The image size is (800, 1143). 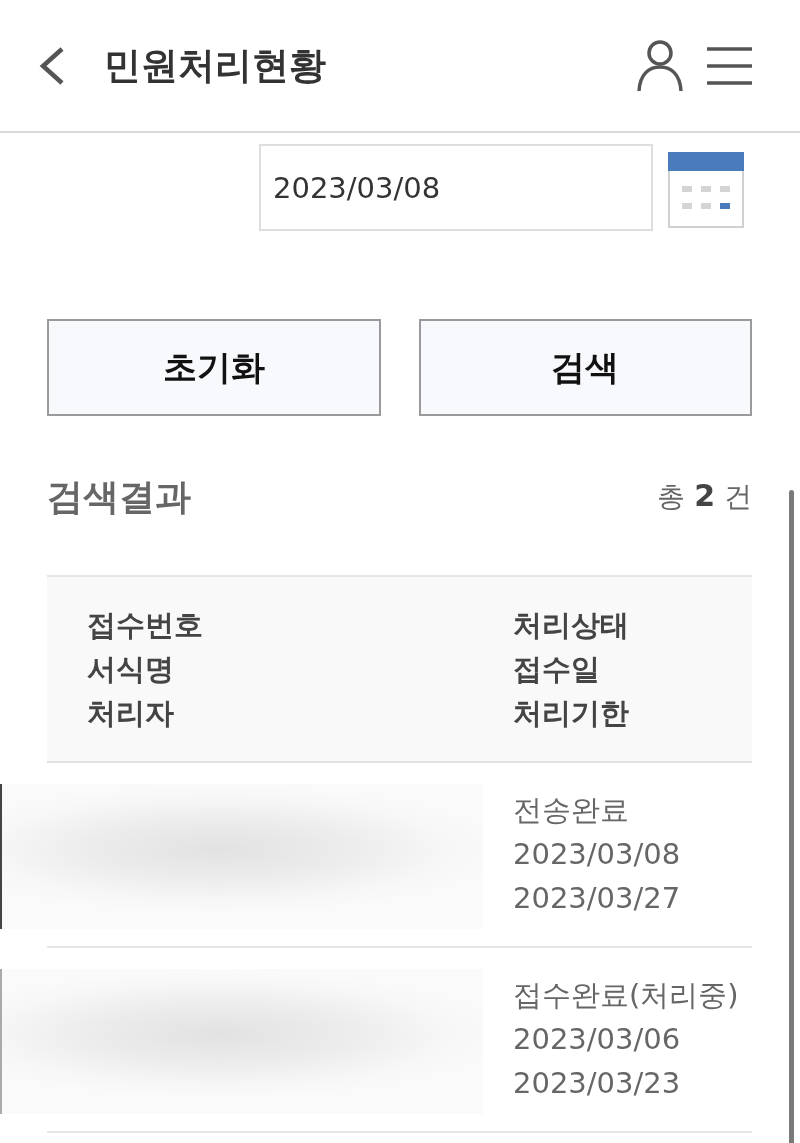 What do you see at coordinates (704, 496) in the screenshot?
I see `result-count: 총 2 건` at bounding box center [704, 496].